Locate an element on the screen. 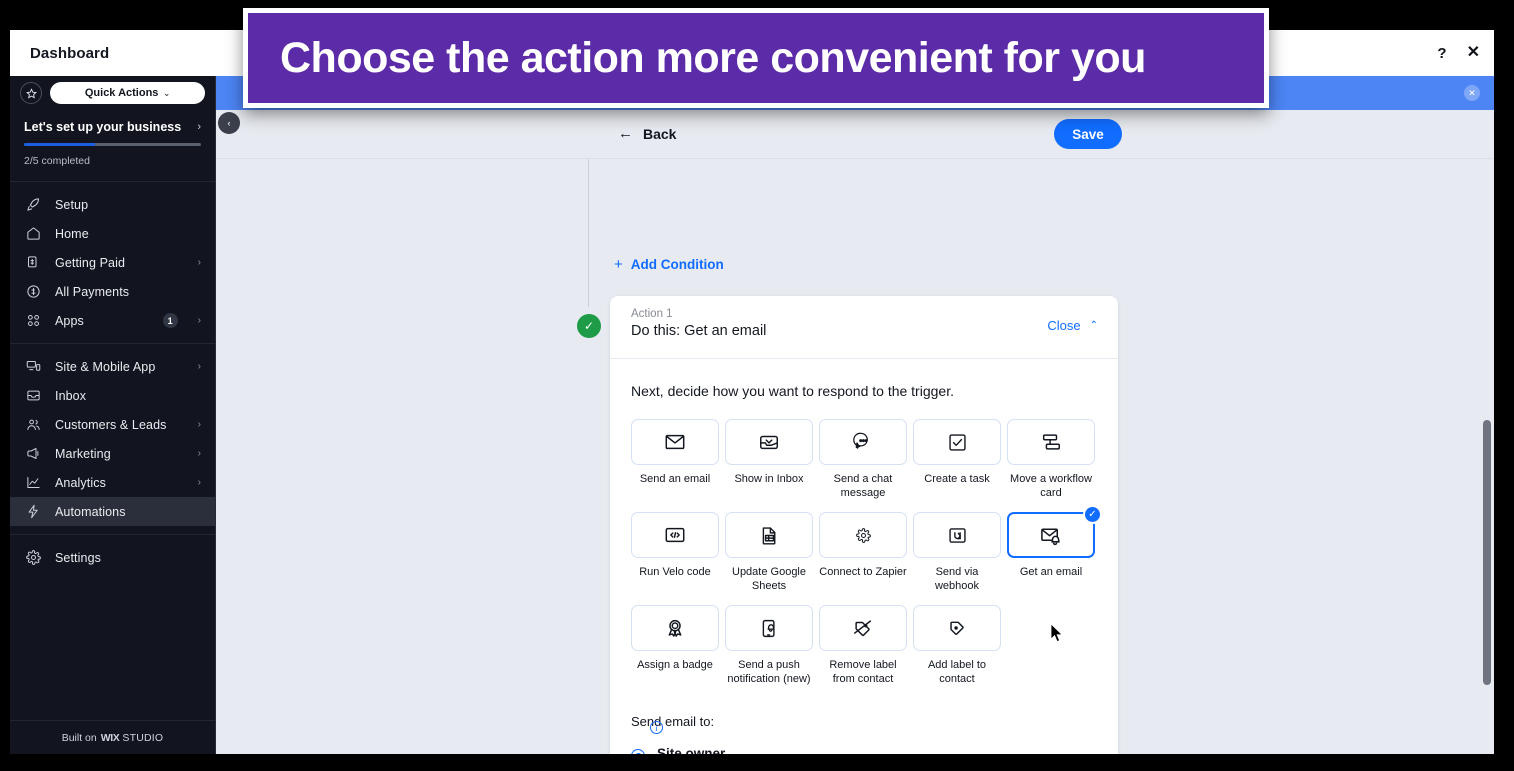 This screenshot has width=1514, height=771. sidebar-nav-group: Settings is located at coordinates (112, 557).